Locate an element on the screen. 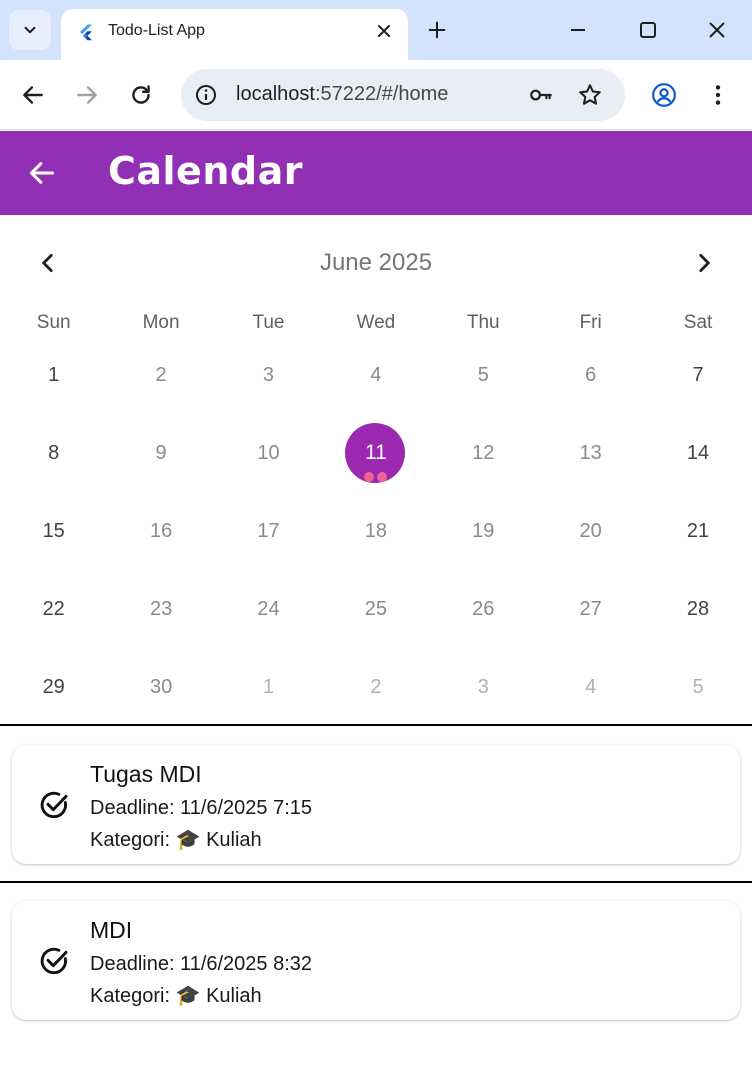  day-number: 10 is located at coordinates (268, 452).